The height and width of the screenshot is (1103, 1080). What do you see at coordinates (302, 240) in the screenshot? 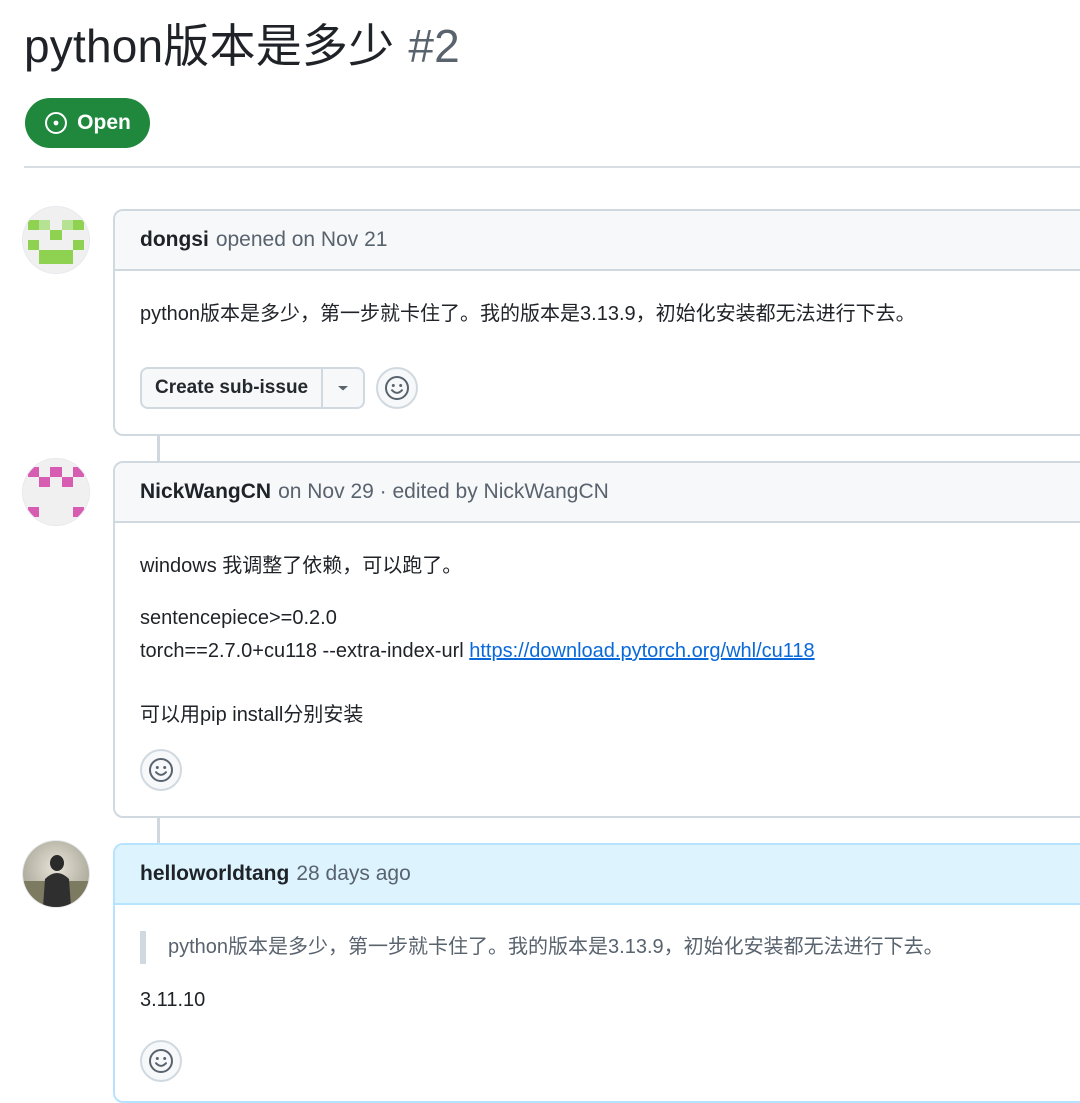
I see `comment-meta: opened on Nov 21` at bounding box center [302, 240].